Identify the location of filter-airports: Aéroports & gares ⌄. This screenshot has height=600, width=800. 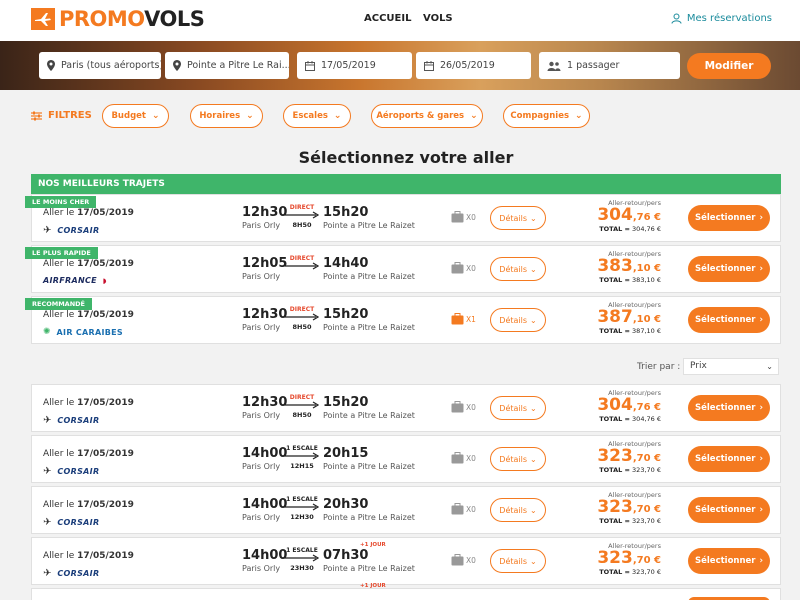
(427, 116).